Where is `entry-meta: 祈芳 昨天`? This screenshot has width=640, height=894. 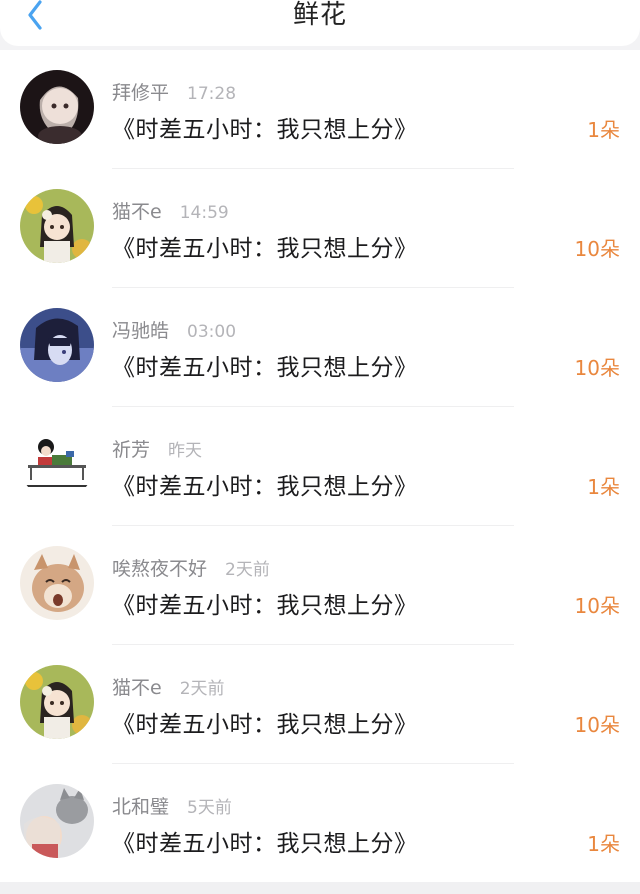
entry-meta: 祈芳 昨天 is located at coordinates (157, 448).